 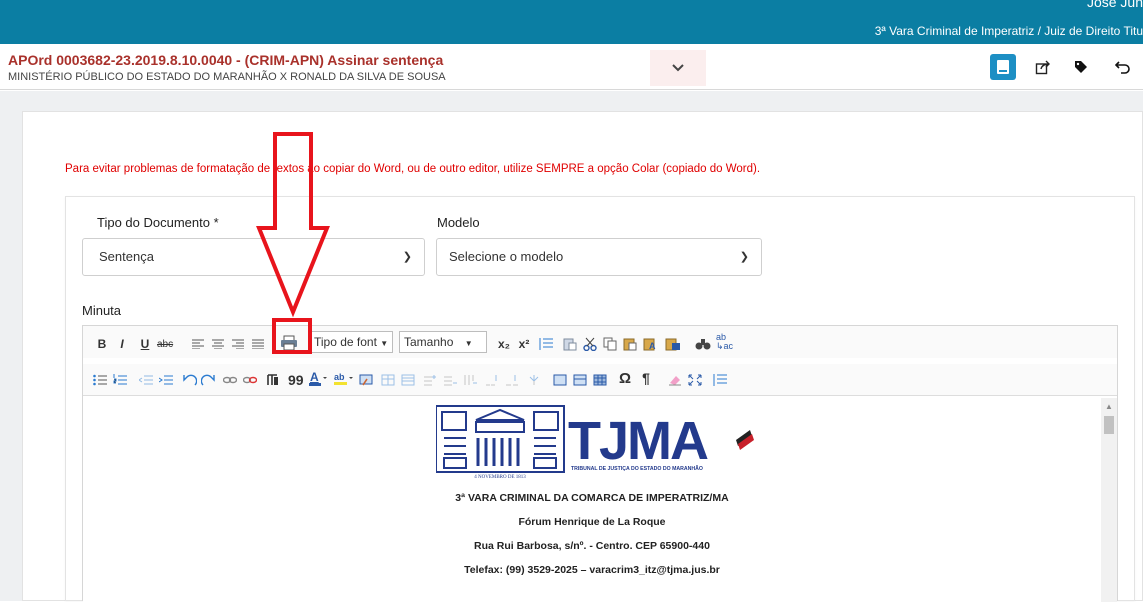 What do you see at coordinates (599, 257) in the screenshot?
I see `modelo-select: Selecione o modelo ❯` at bounding box center [599, 257].